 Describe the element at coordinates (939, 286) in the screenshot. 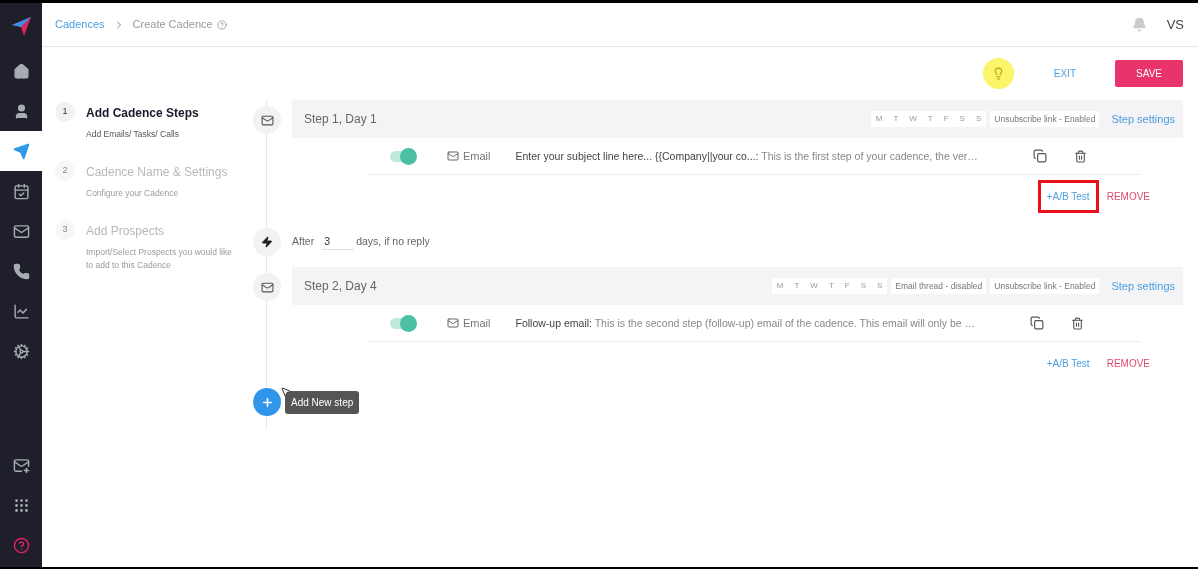

I see `step-flag: Email thread - disabled` at that location.